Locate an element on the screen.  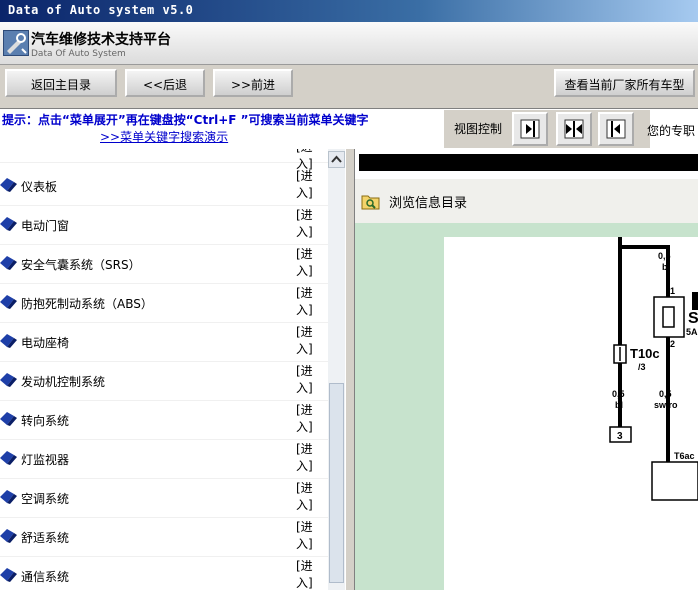
specialist-text: 您的专职 is located at coordinates (671, 131).